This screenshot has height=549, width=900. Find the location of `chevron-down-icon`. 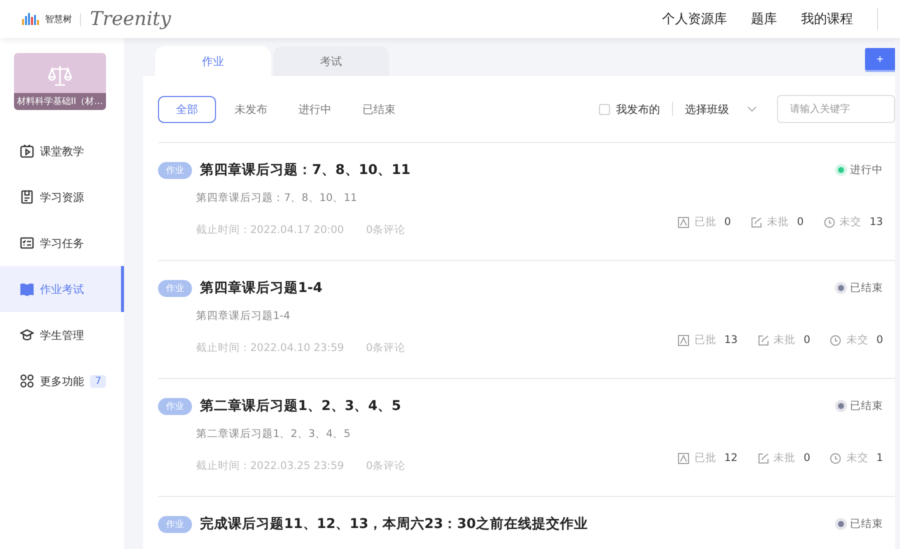

chevron-down-icon is located at coordinates (752, 109).